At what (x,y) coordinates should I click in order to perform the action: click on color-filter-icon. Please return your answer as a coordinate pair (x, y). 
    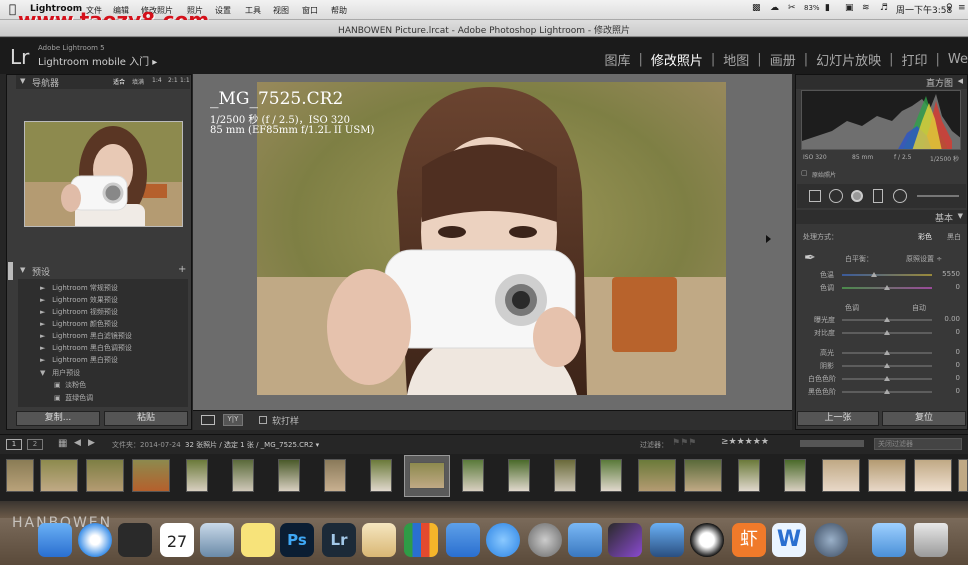
    Looking at the image, I should click on (832, 443).